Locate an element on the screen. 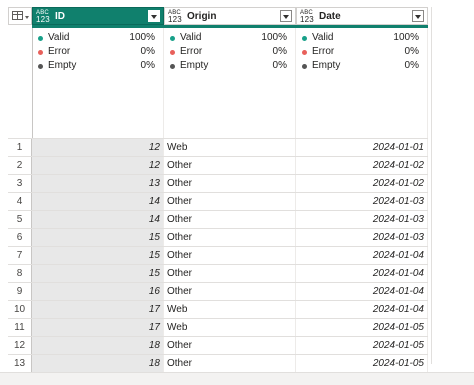  table-row: 7 15 Other 2024-01-04 is located at coordinates (218, 255).